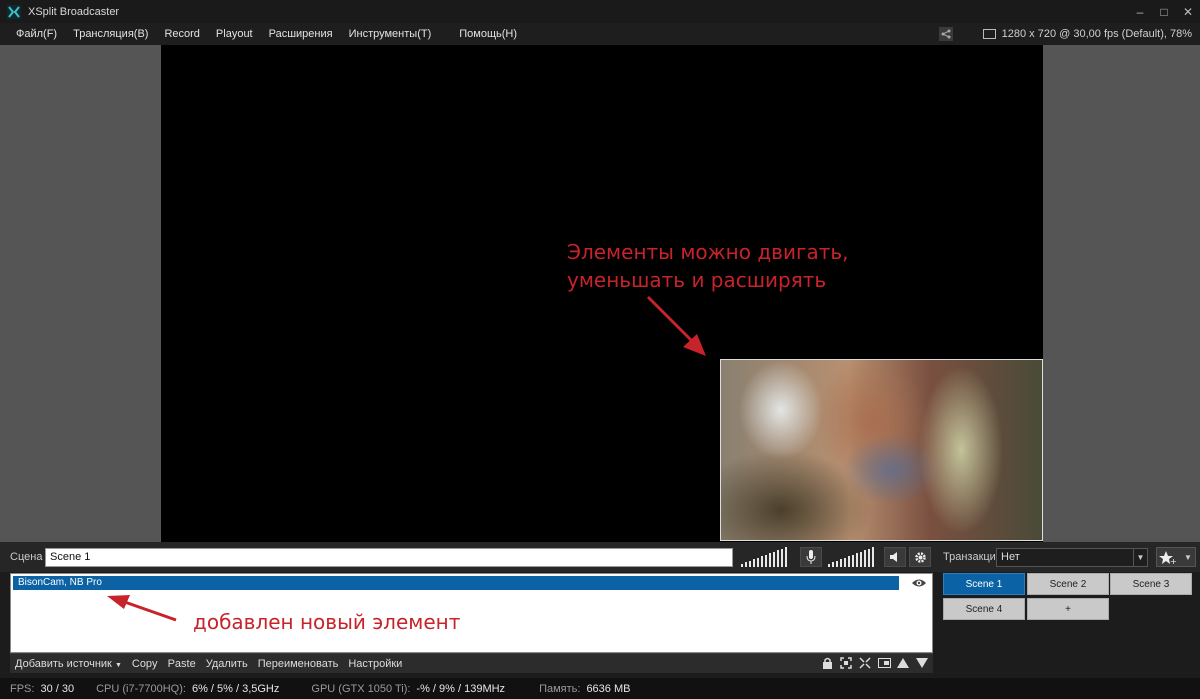 The height and width of the screenshot is (699, 1200). What do you see at coordinates (1010, 557) in the screenshot?
I see `transition-value: Нет` at bounding box center [1010, 557].